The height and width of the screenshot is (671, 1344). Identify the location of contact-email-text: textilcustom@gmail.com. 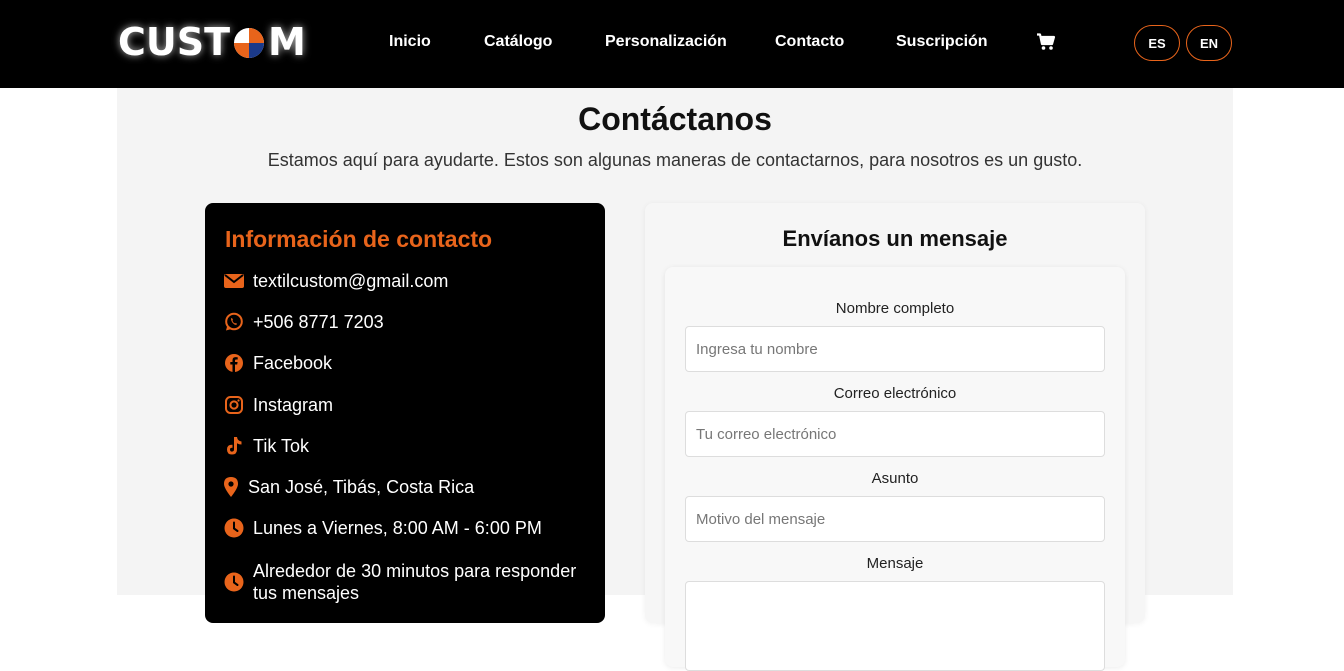
(351, 281).